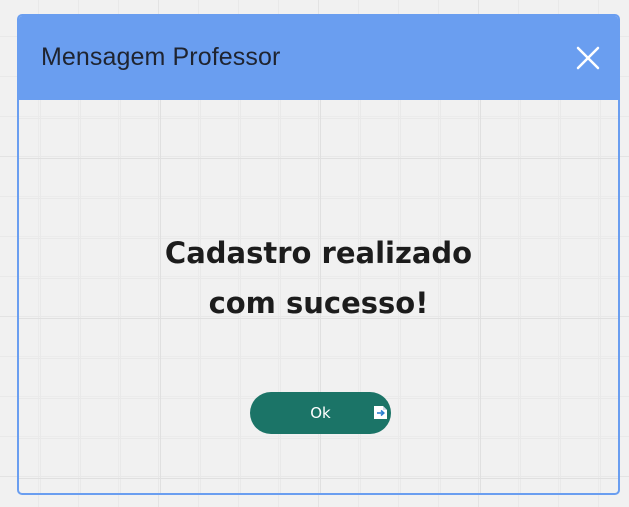 Image resolution: width=629 pixels, height=507 pixels. I want to click on arrow-right-badge-icon, so click(380, 406).